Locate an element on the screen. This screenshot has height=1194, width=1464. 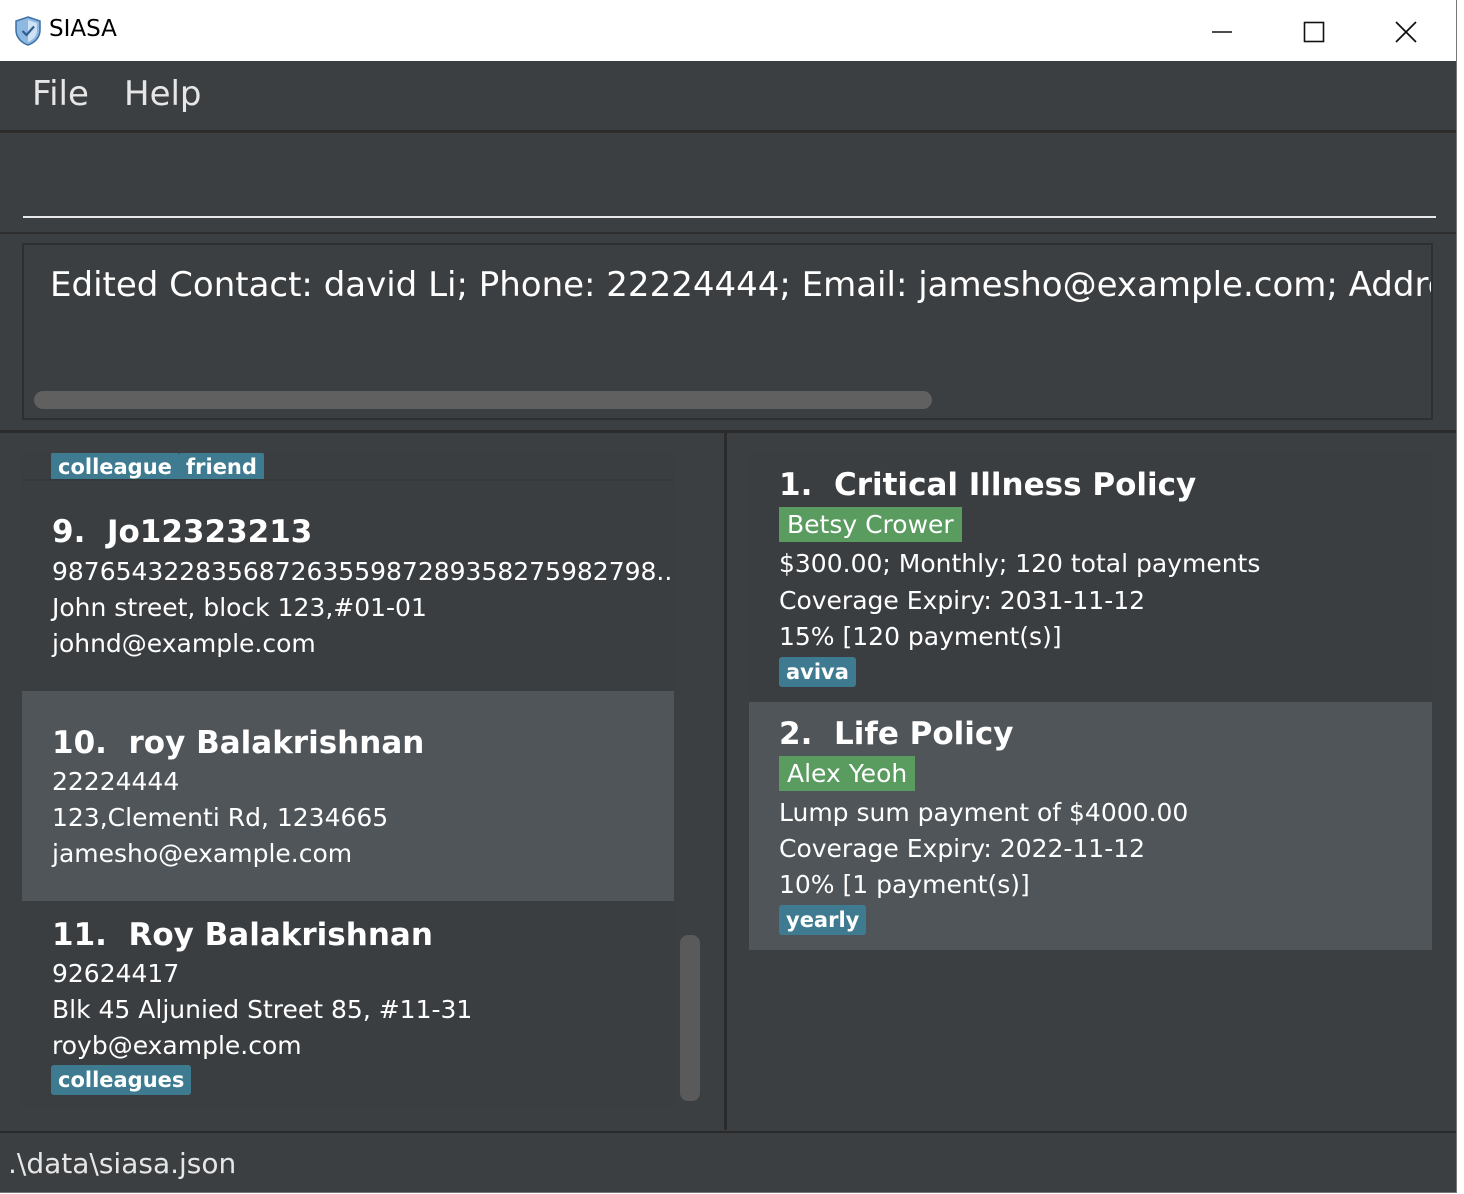
tag: friend is located at coordinates (221, 467).